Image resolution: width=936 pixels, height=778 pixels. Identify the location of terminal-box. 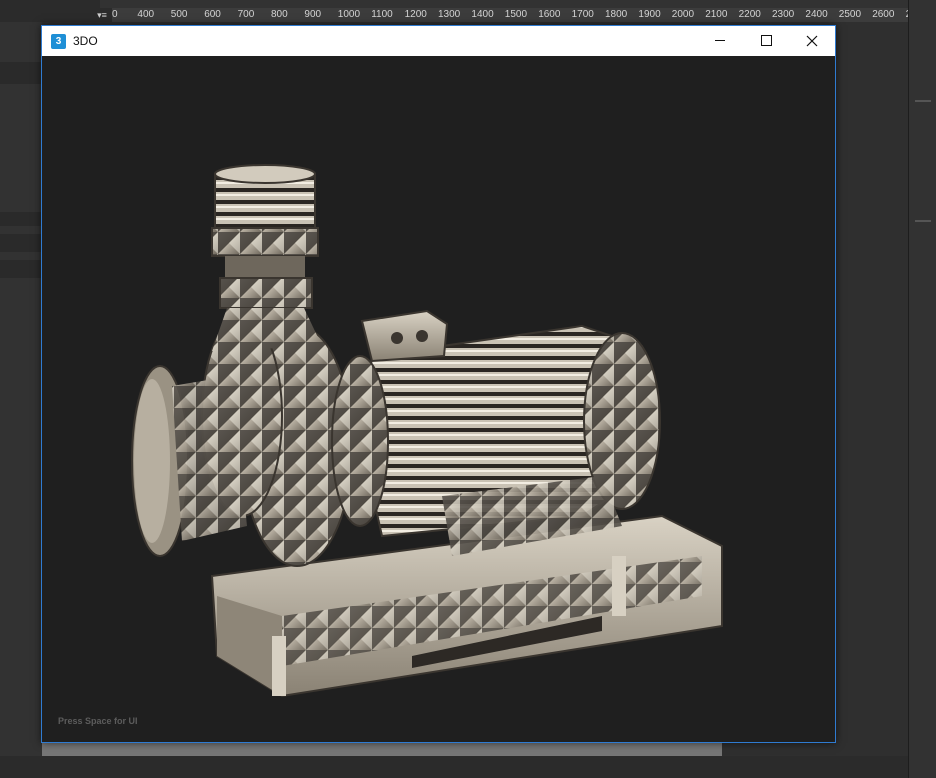
(404, 336).